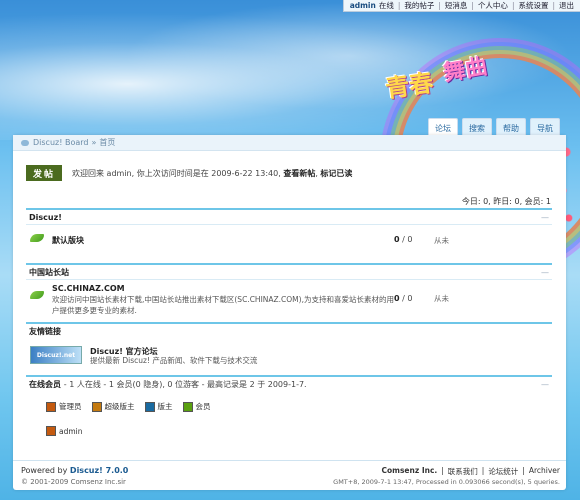 Image resolution: width=580 pixels, height=500 pixels. Describe the element at coordinates (289, 143) in the screenshot. I see `breadcrumb: Discuz! Board » 首页` at that location.